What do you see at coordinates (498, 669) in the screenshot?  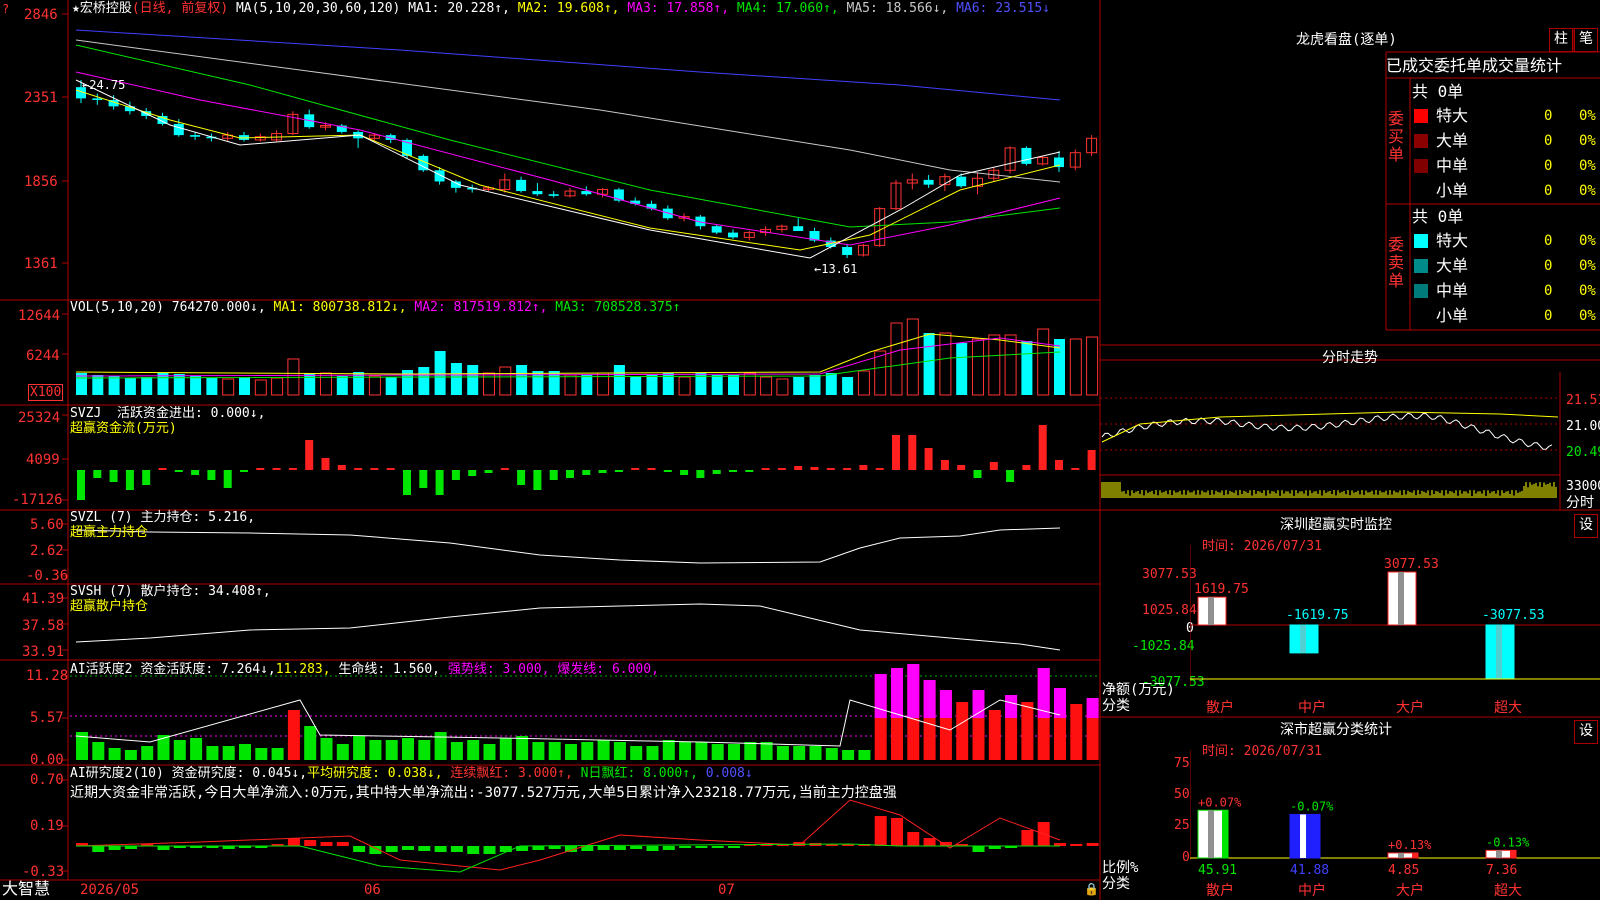 I see `ai1-desc4: 强势线: 3.000,` at bounding box center [498, 669].